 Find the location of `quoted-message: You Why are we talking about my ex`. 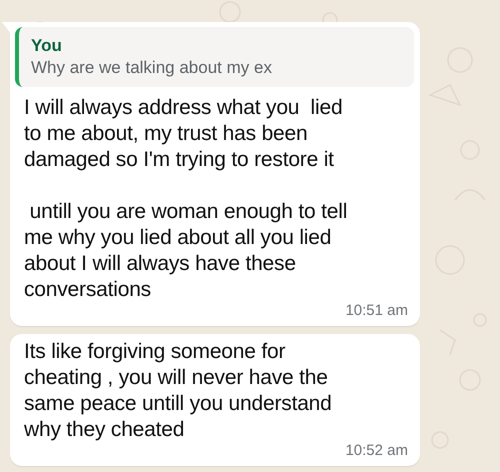

quoted-message: You Why are we talking about my ex is located at coordinates (214, 57).